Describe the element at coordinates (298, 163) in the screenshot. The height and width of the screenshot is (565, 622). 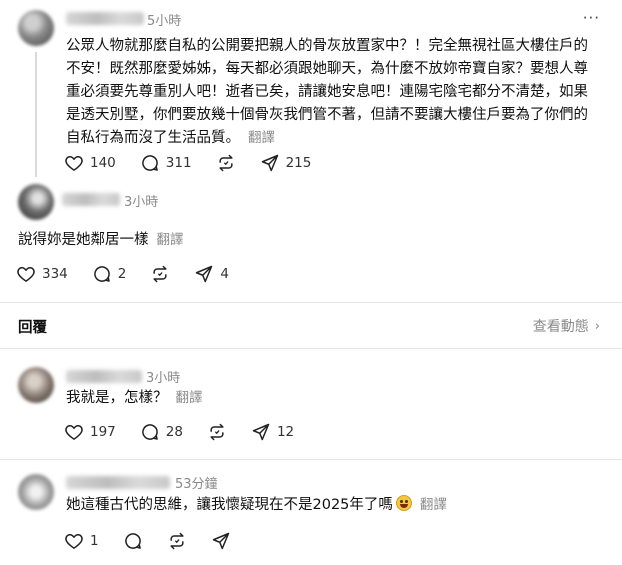
I see `share-count: 215` at that location.